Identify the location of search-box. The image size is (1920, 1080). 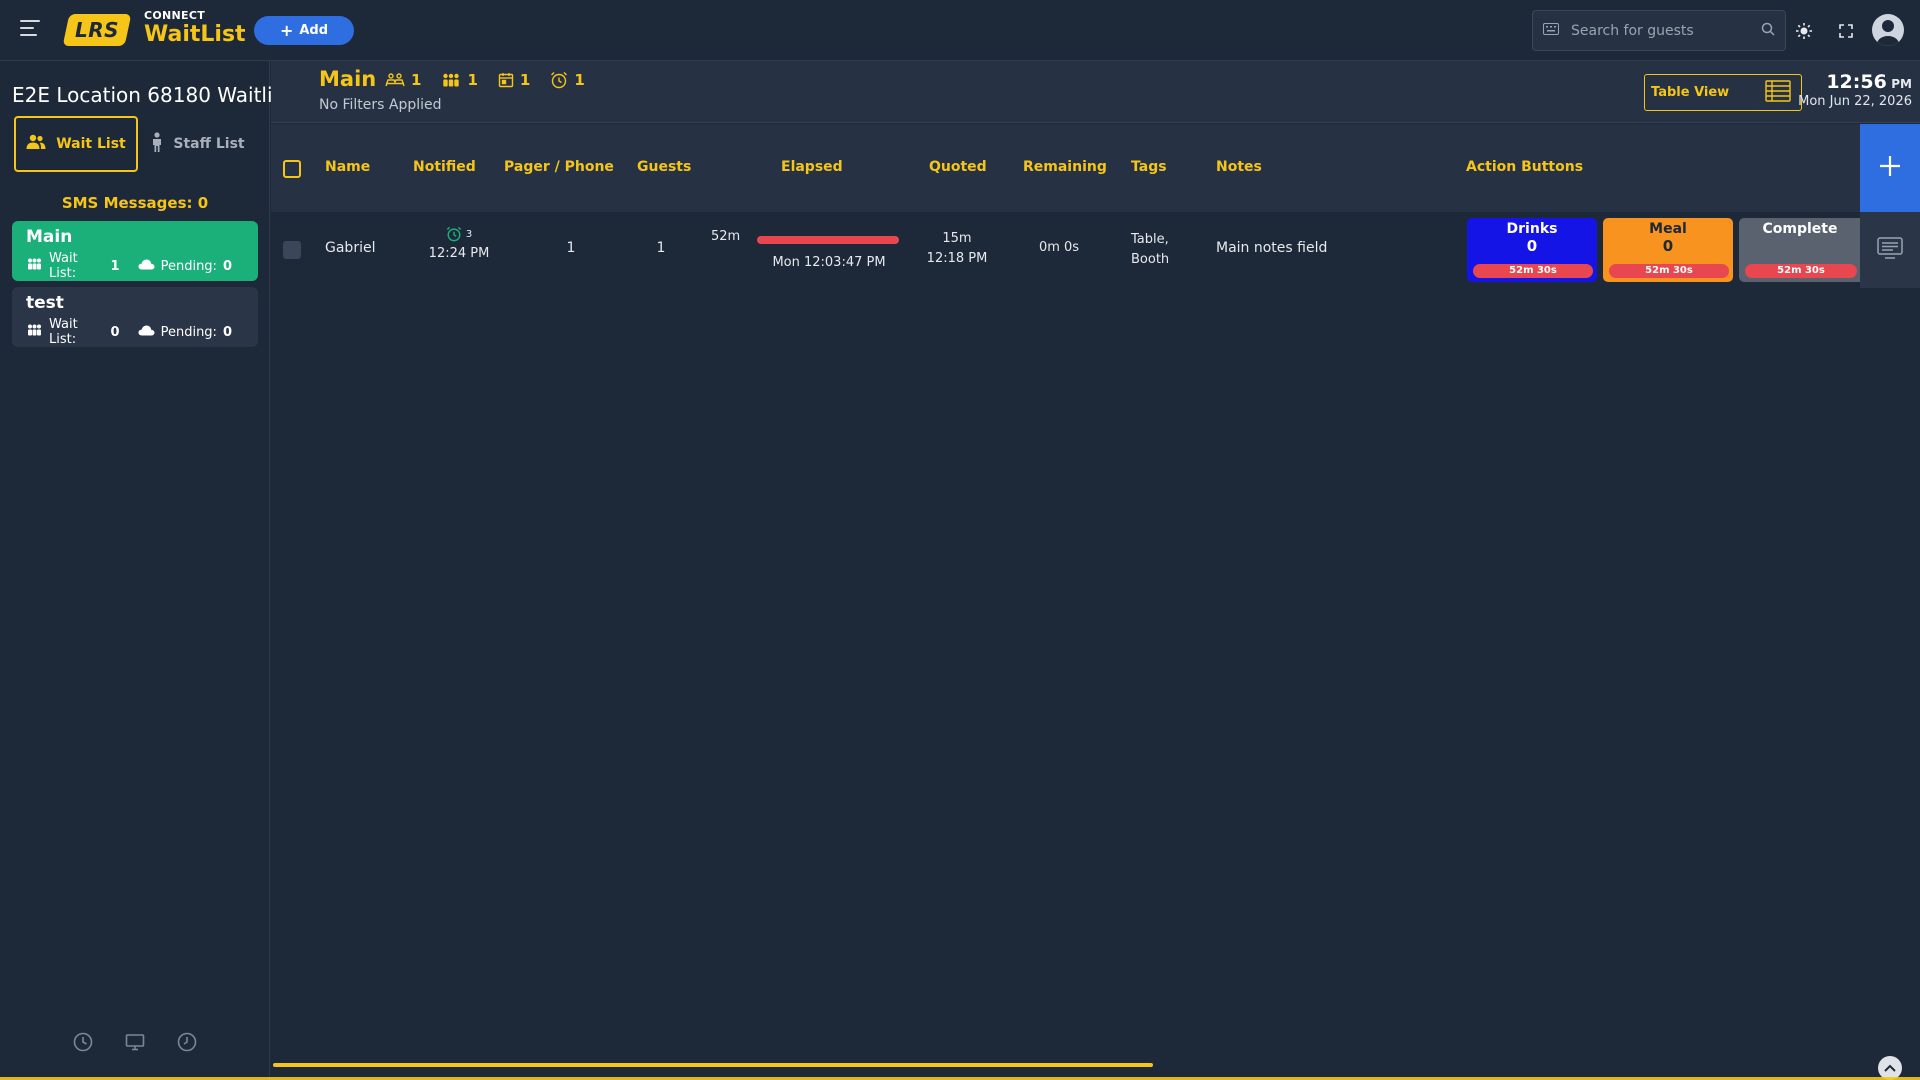
(1659, 30).